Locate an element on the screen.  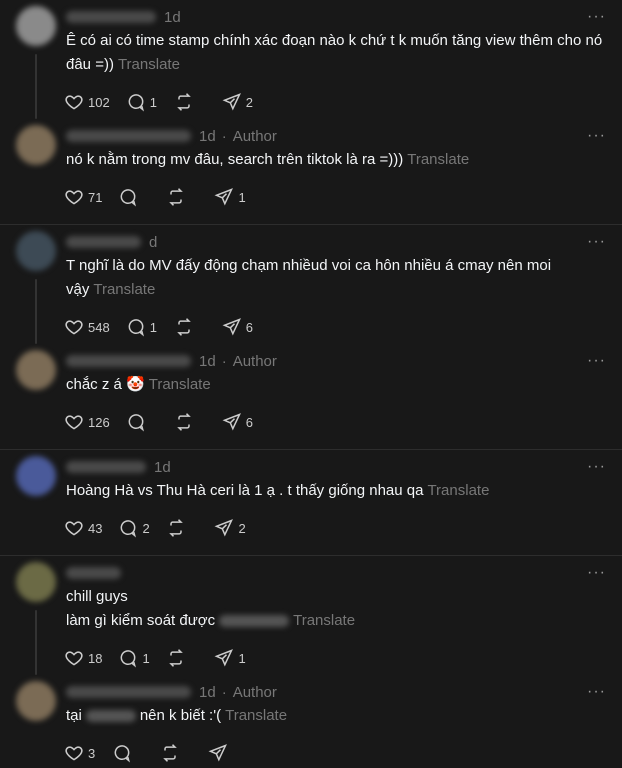
author-badge: Author is located at coordinates (254, 692).